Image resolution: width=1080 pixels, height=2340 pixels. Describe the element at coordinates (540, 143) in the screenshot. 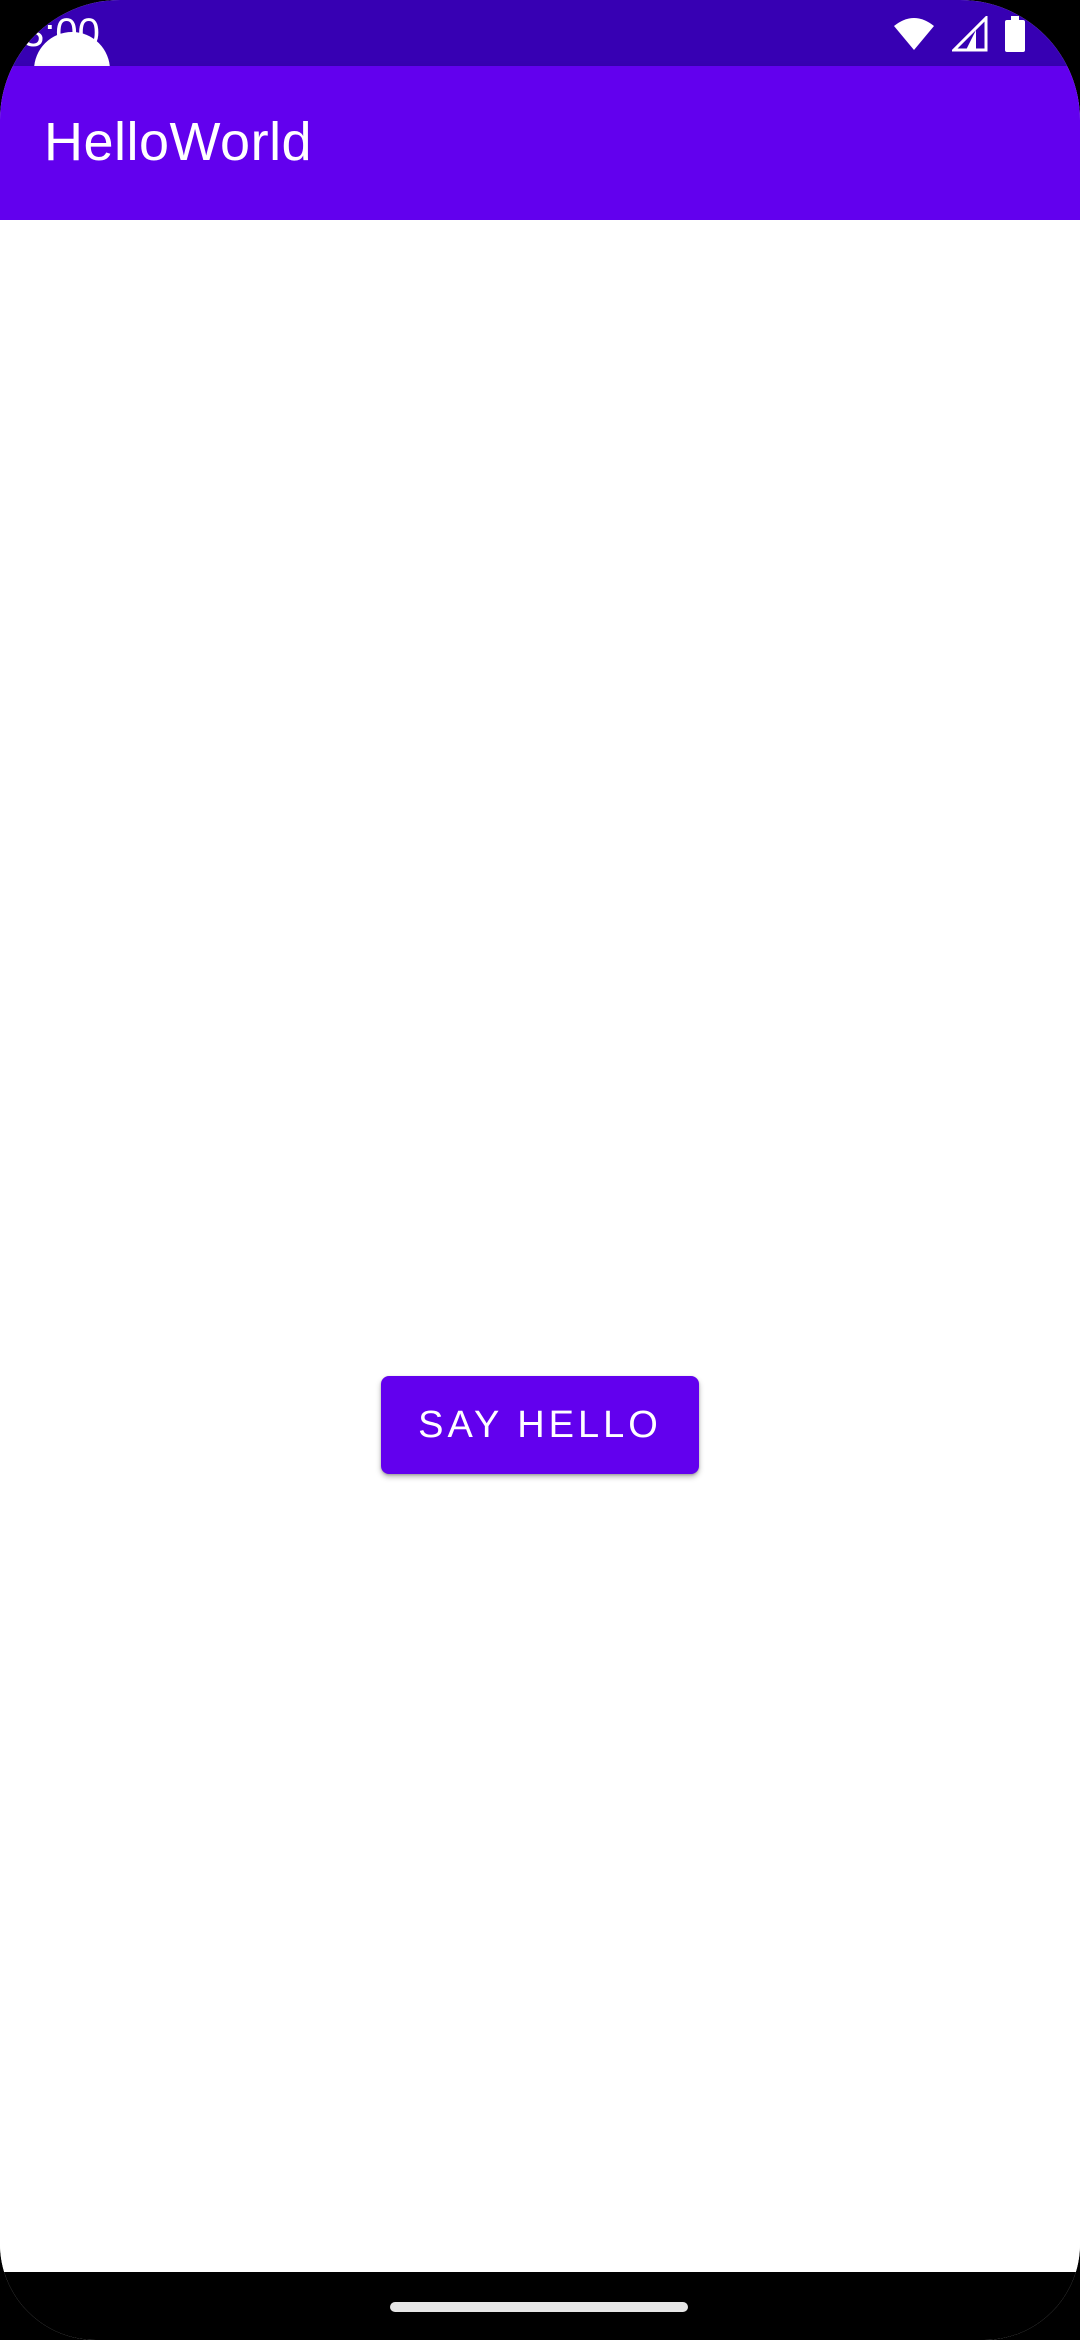

I see `app-bar: HelloWorld` at that location.